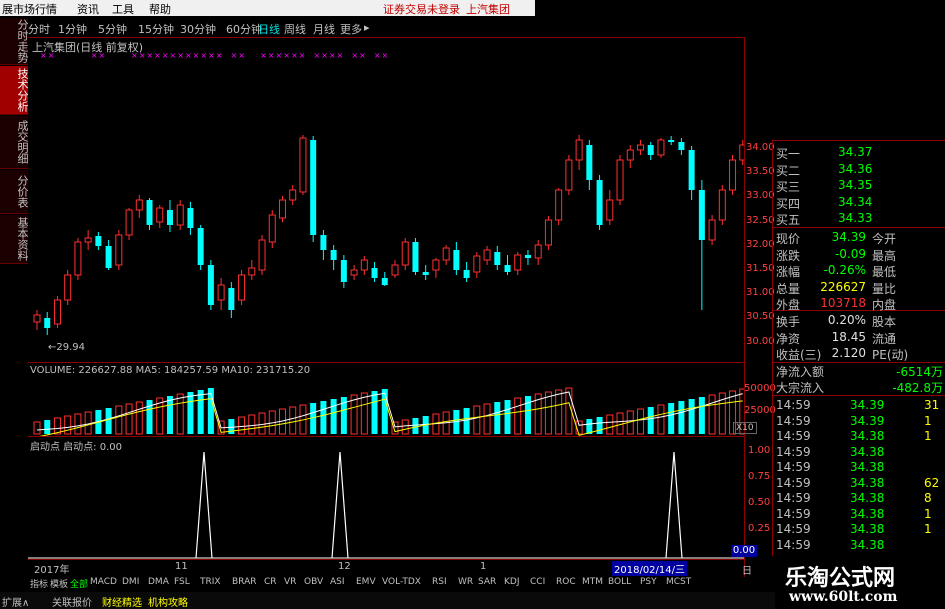  Describe the element at coordinates (788, 170) in the screenshot. I see `bid-label-1: 买二` at that location.